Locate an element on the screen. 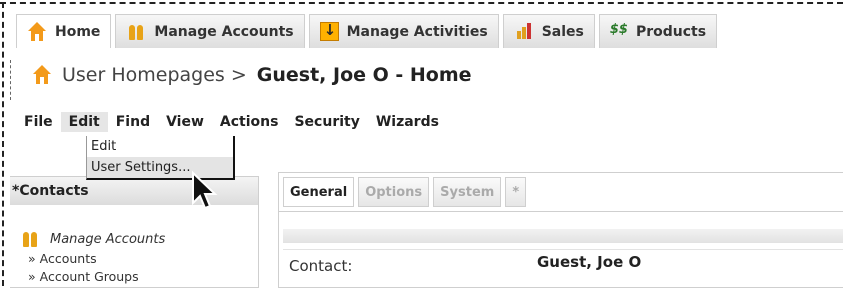  selection-border-inner is located at coordinates (15, 80).